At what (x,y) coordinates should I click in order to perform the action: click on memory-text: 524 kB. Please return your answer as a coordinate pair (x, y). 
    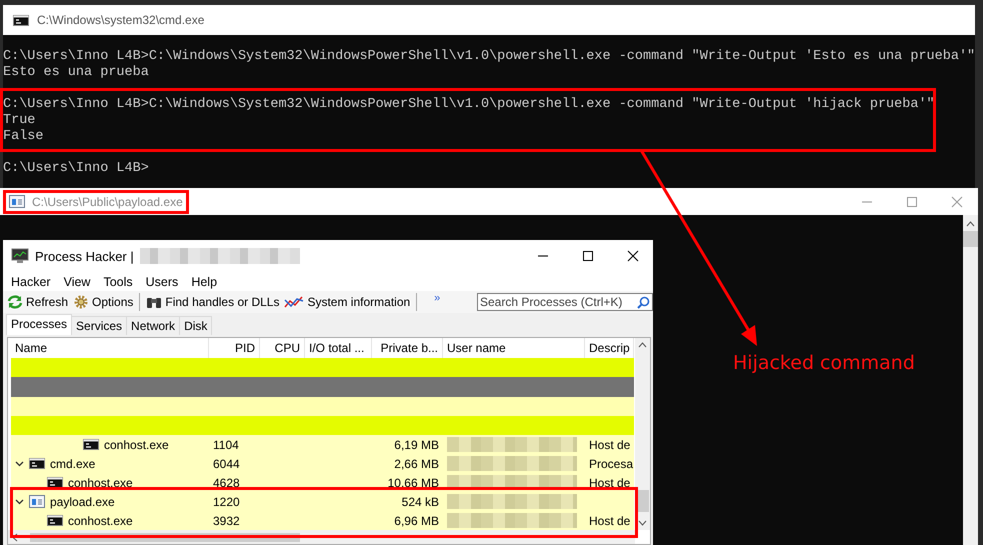
    Looking at the image, I should click on (420, 501).